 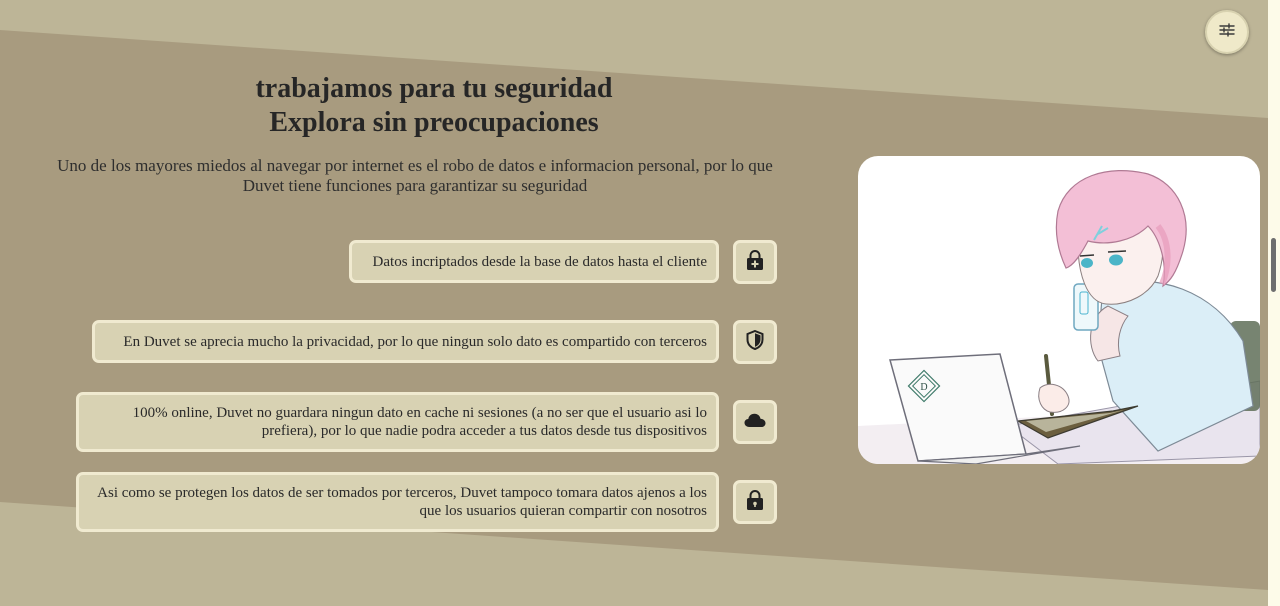 I want to click on title-line-2: Explora sin preocupaciones, so click(x=434, y=122).